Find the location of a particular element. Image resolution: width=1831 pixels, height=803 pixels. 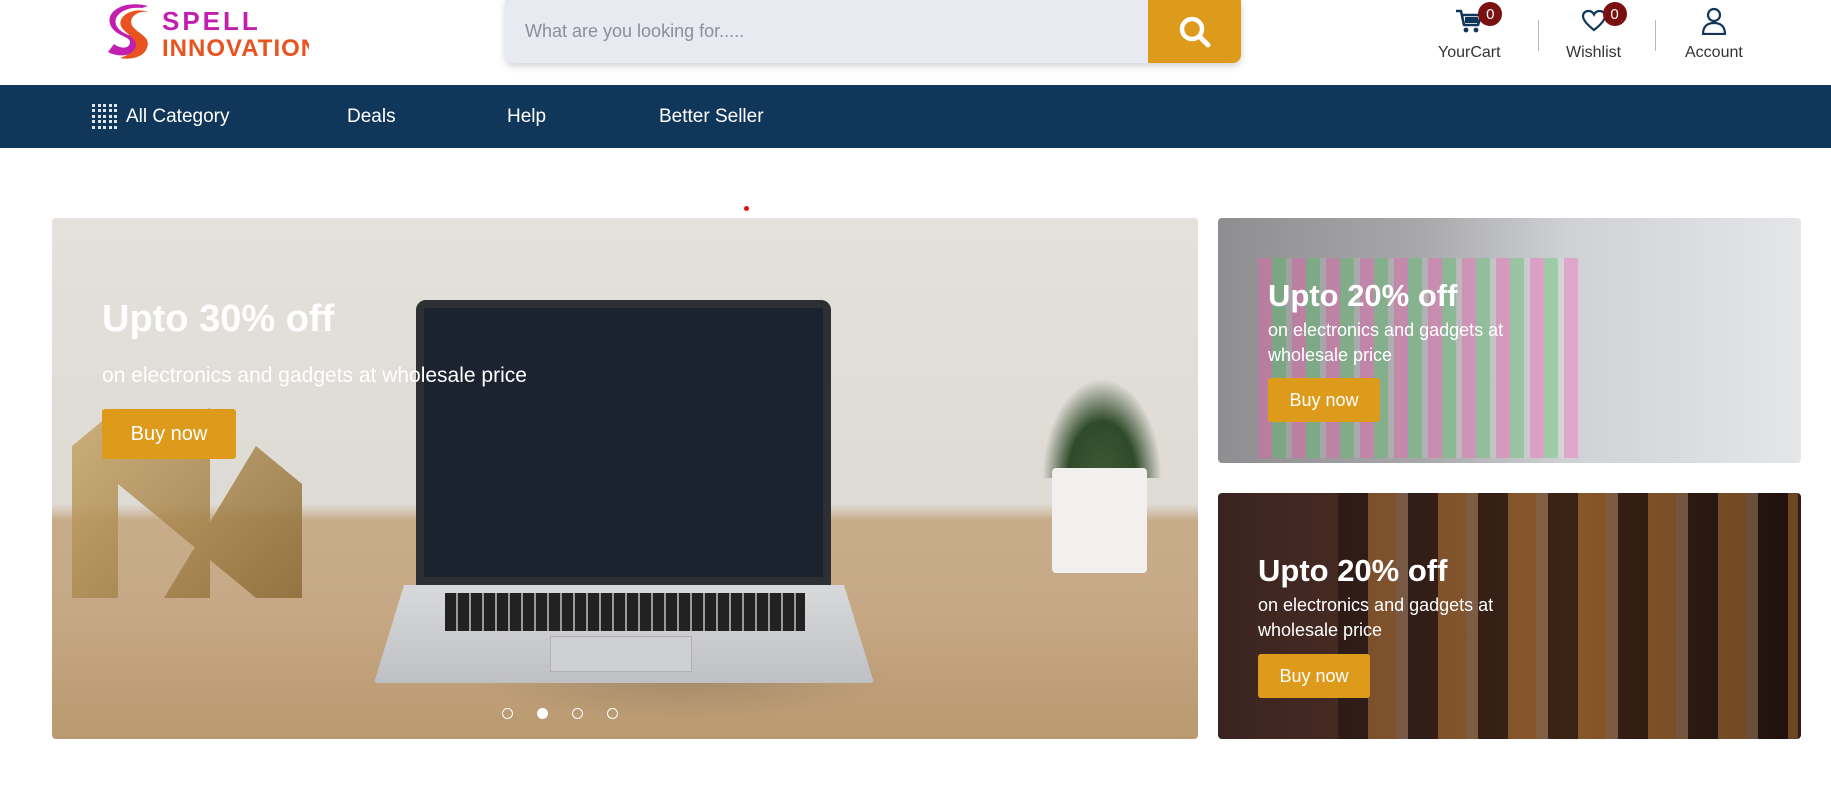

nav-better-seller-label: Better Seller is located at coordinates (711, 116).